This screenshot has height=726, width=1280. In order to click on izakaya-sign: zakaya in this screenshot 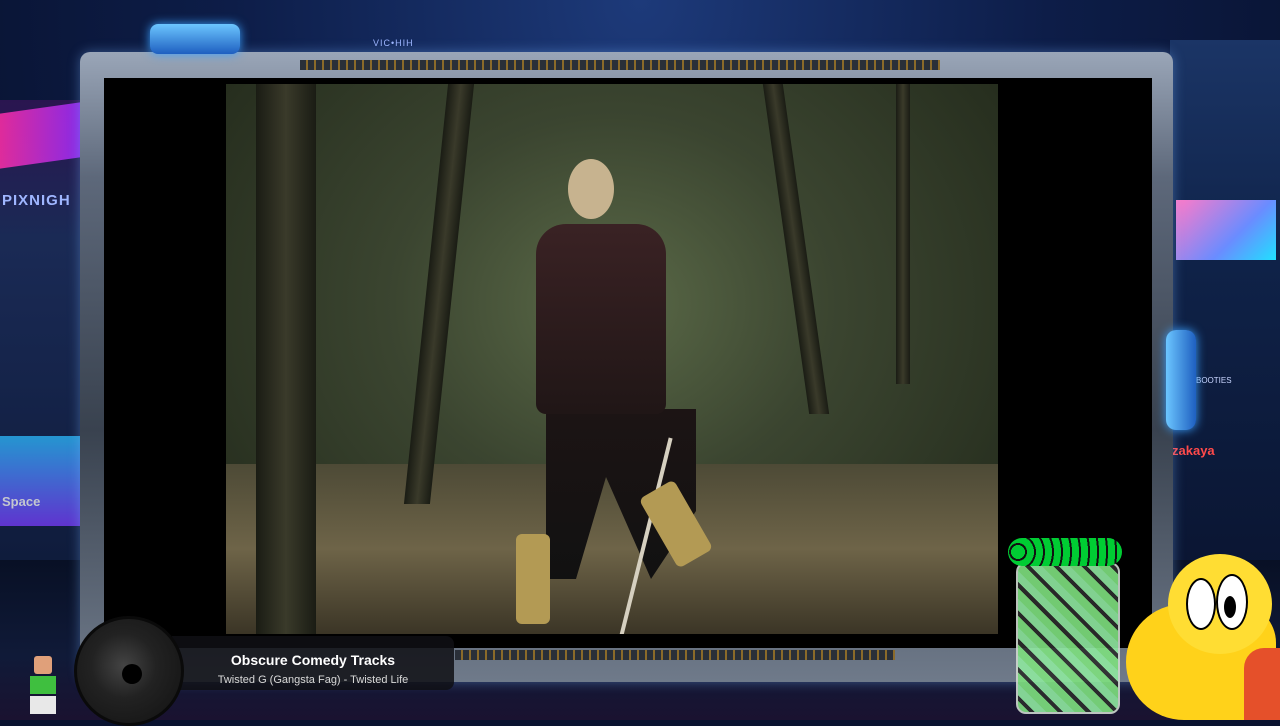, I will do `click(1193, 450)`.